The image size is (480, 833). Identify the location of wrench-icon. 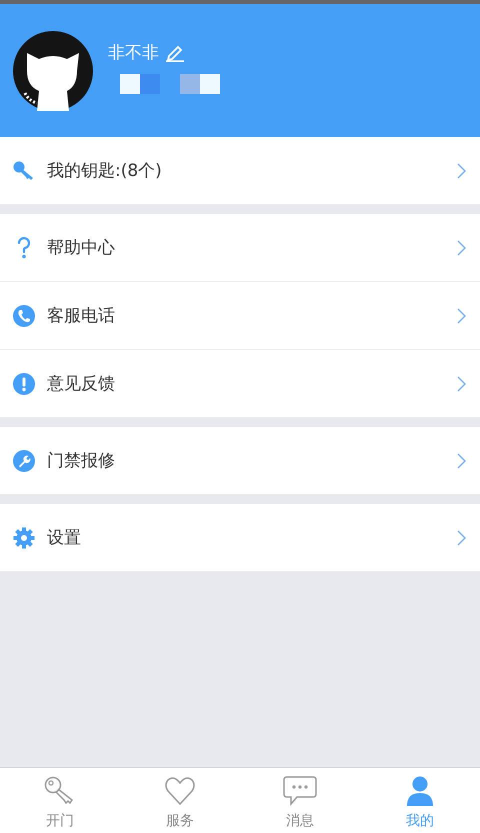
(24, 461).